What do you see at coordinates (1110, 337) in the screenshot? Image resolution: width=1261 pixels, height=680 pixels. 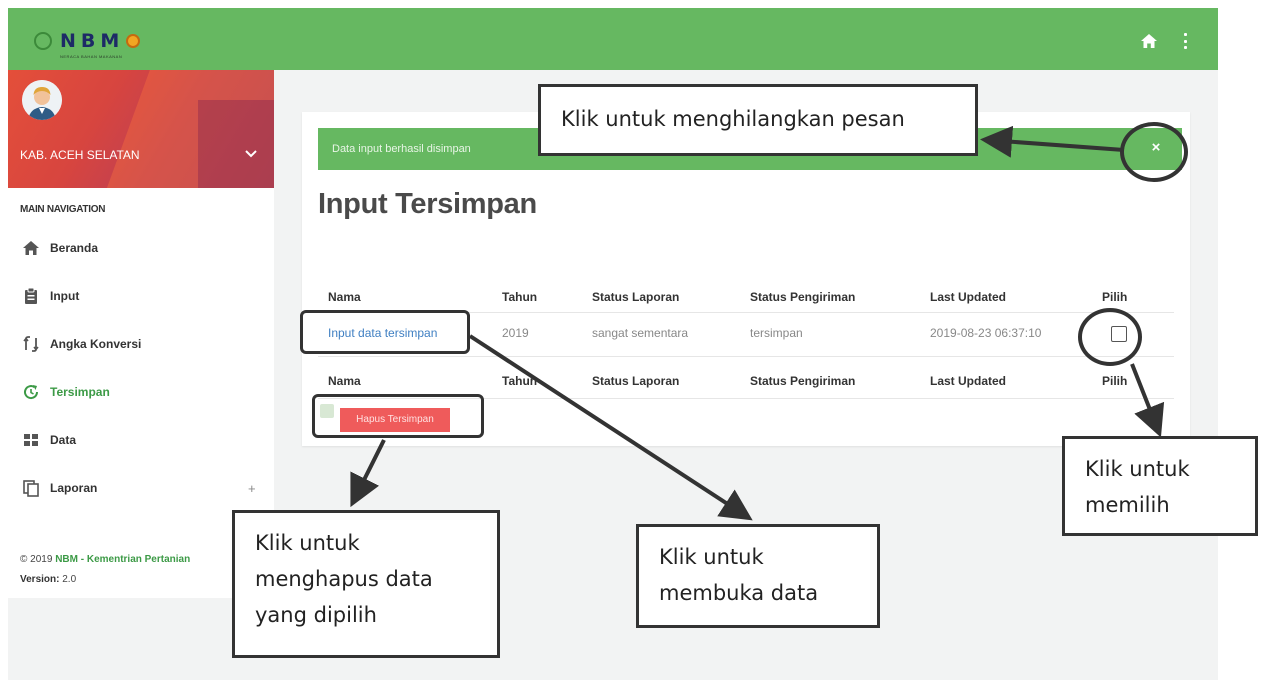 I see `highlight-checkbox` at bounding box center [1110, 337].